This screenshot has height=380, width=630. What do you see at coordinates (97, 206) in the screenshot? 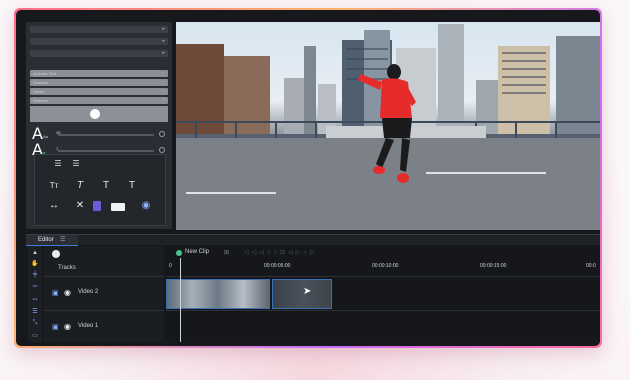
I see `trash-icon` at bounding box center [97, 206].